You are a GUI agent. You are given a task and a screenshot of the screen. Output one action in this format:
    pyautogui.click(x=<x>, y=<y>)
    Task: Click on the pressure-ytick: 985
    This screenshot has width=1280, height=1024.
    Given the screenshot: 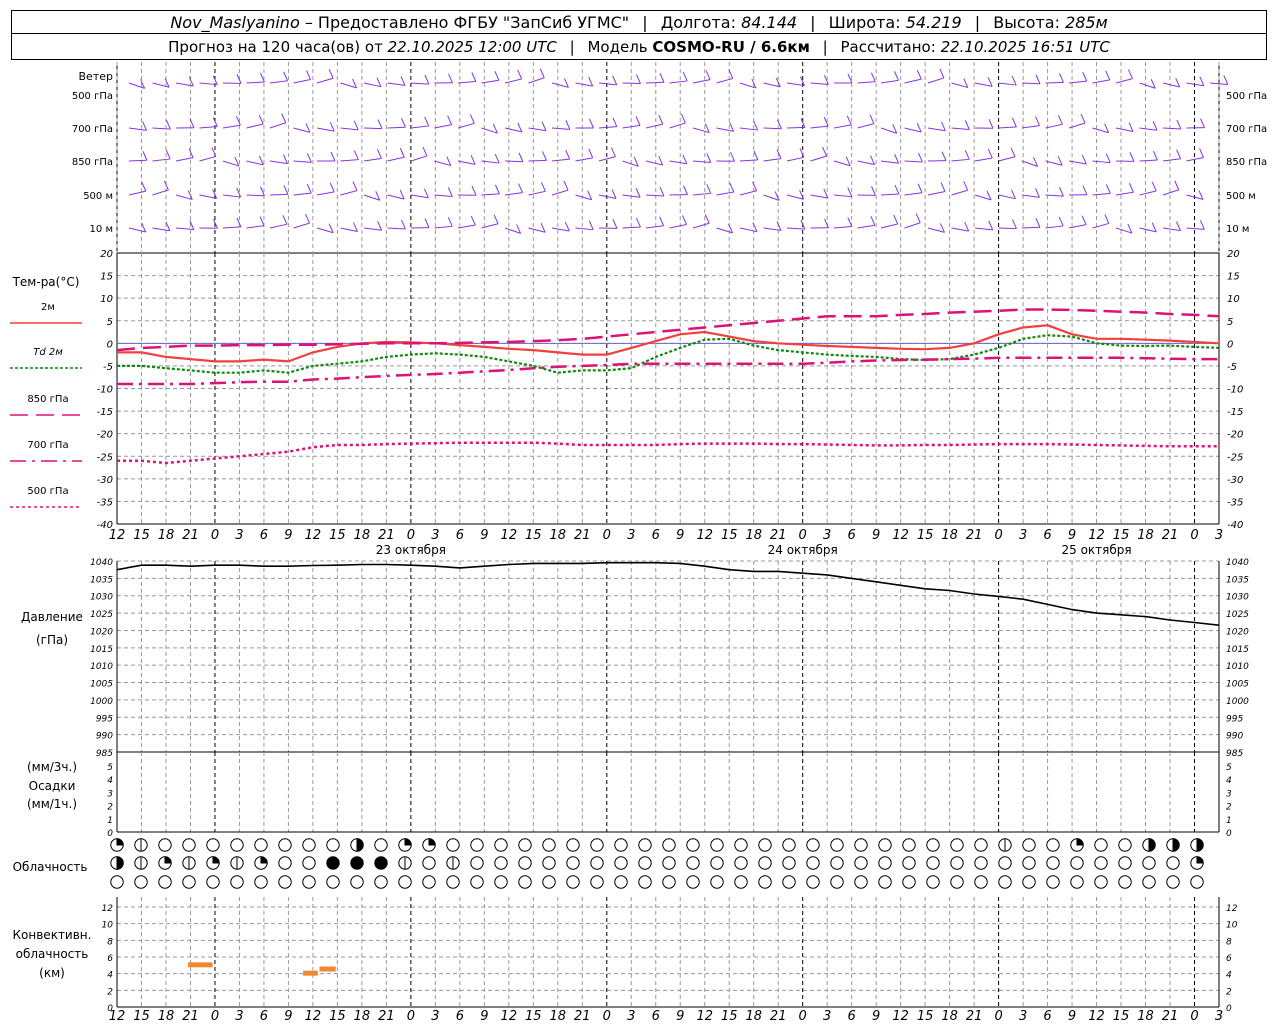 What is the action you would take?
    pyautogui.click(x=104, y=754)
    